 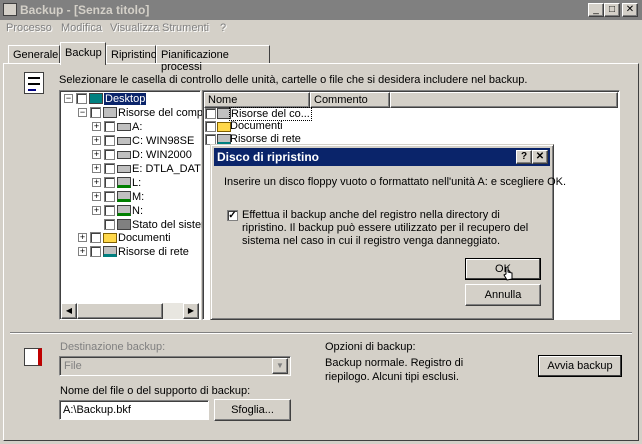 What do you see at coordinates (224, 127) in the screenshot?
I see `folder-icon` at bounding box center [224, 127].